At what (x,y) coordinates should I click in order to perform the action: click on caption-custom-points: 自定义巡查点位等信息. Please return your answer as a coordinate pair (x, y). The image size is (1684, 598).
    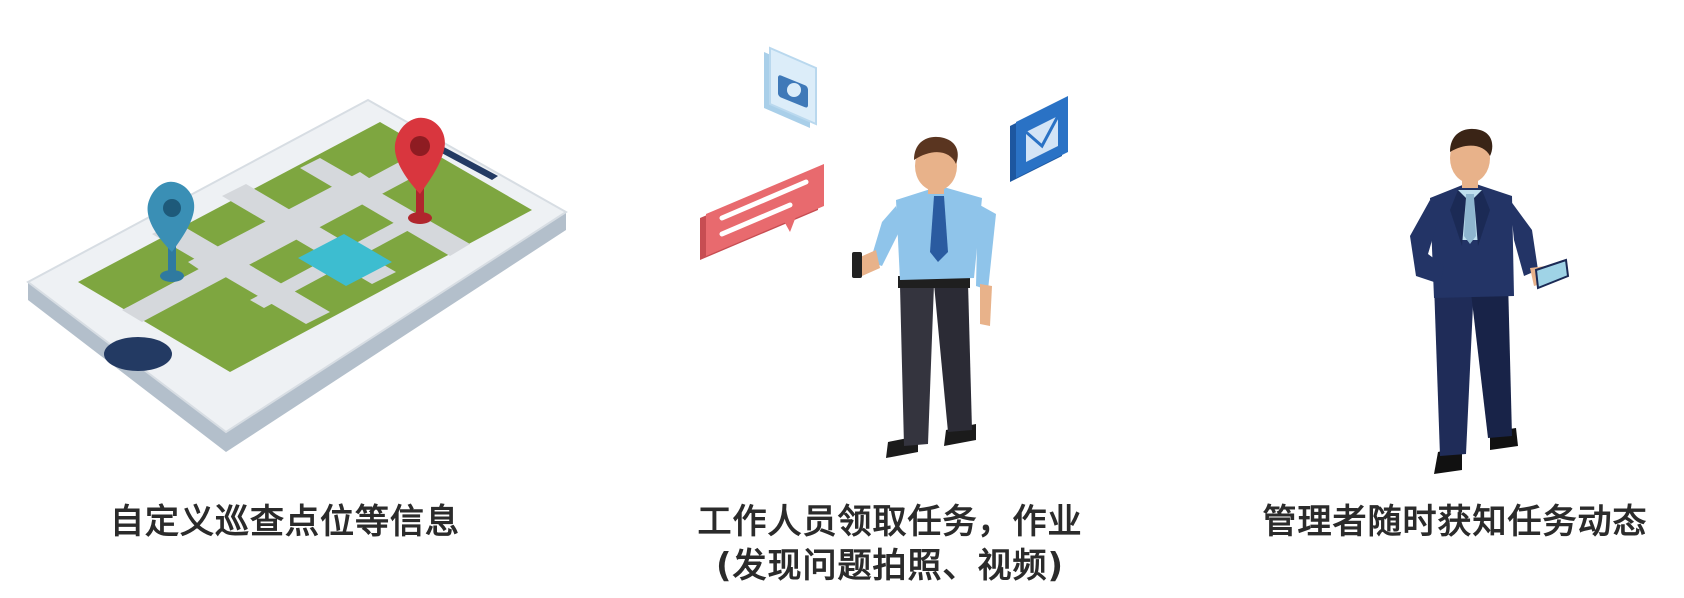
    Looking at the image, I should click on (285, 522).